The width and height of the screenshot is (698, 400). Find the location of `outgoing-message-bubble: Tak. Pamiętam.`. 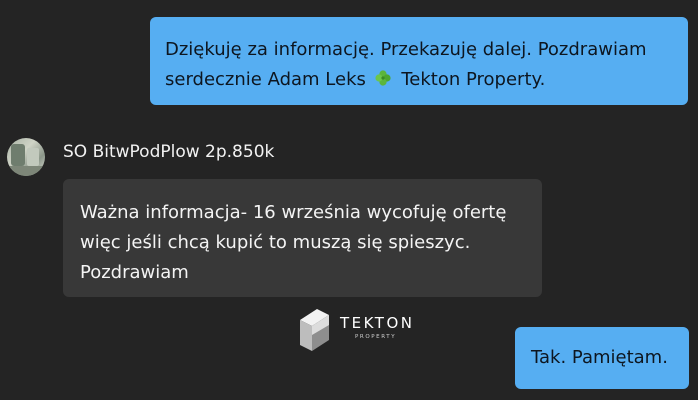

outgoing-message-bubble: Tak. Pamiętam. is located at coordinates (602, 358).